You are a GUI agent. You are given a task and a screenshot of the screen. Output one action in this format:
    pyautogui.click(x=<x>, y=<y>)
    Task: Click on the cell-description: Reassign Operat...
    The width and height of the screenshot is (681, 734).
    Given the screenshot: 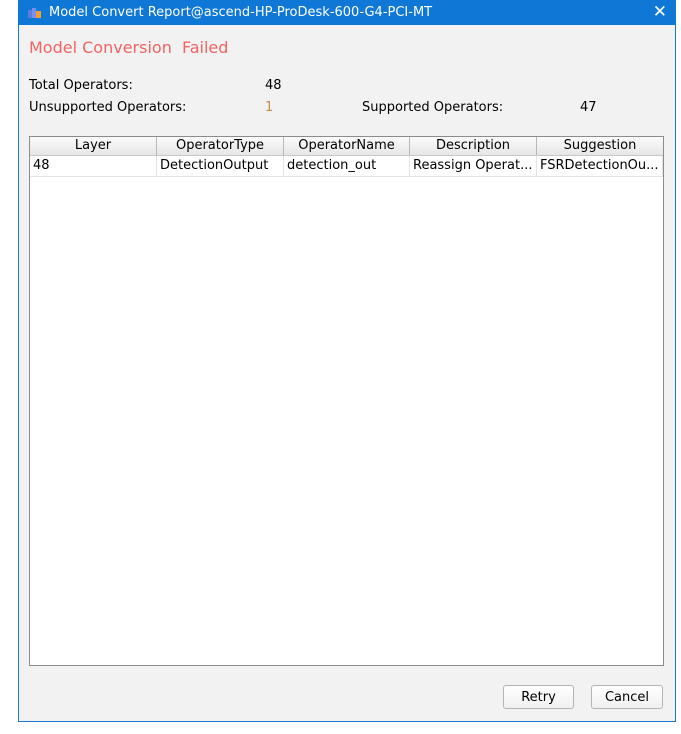 What is the action you would take?
    pyautogui.click(x=473, y=166)
    